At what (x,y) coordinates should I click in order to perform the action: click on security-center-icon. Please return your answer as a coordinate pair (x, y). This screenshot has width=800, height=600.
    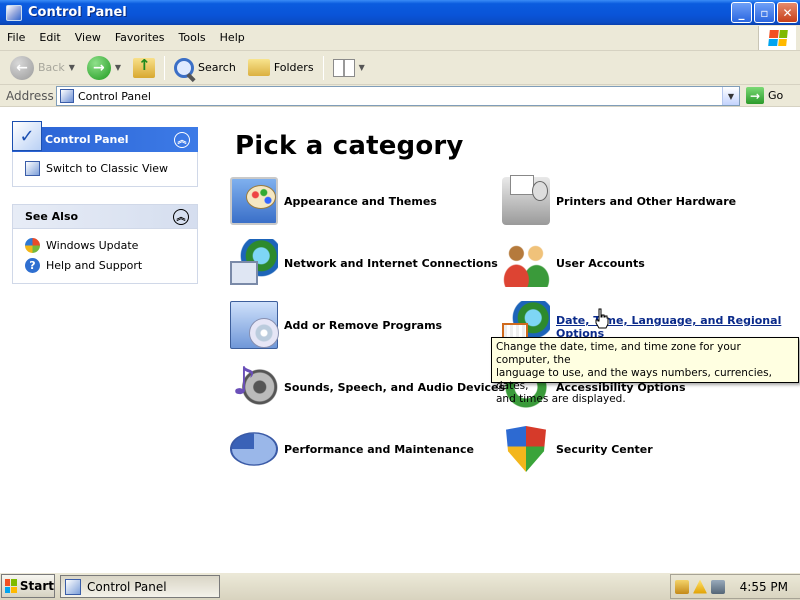
    Looking at the image, I should click on (526, 449).